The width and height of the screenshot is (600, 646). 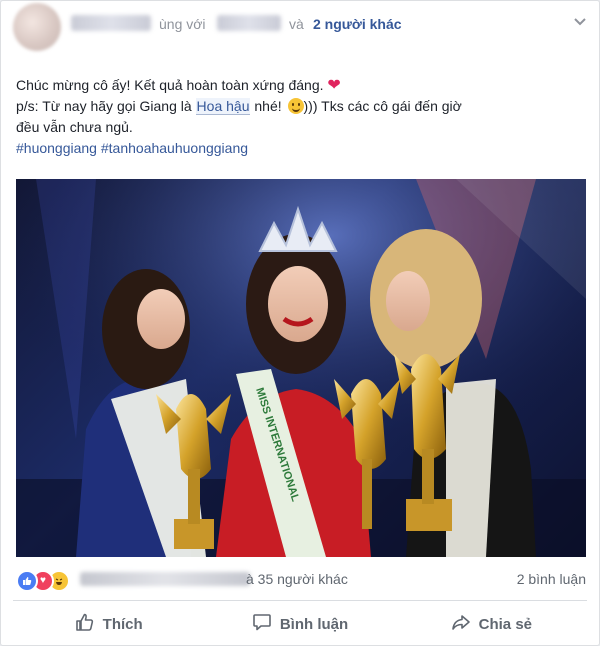 I want to click on blurred-author-name, so click(x=111, y=23).